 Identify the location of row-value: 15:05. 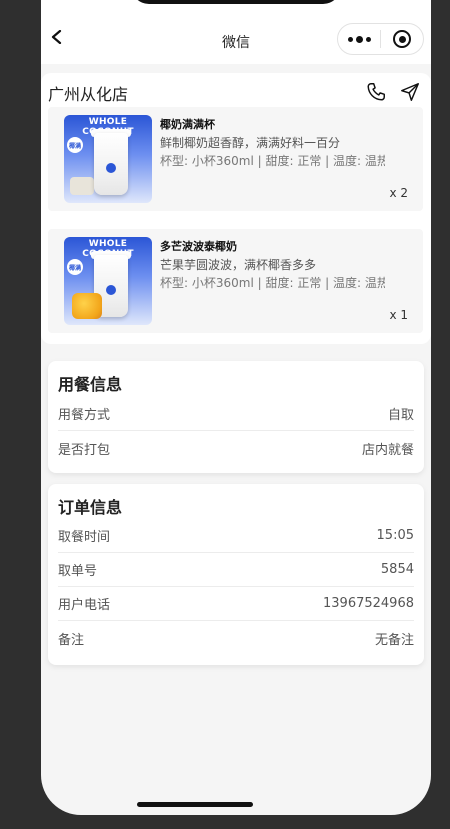
(395, 535).